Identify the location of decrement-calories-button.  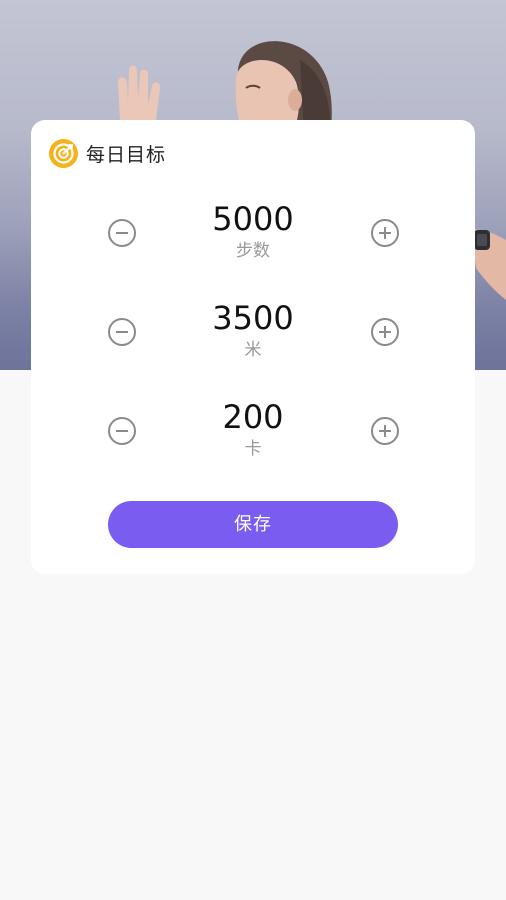
(122, 431).